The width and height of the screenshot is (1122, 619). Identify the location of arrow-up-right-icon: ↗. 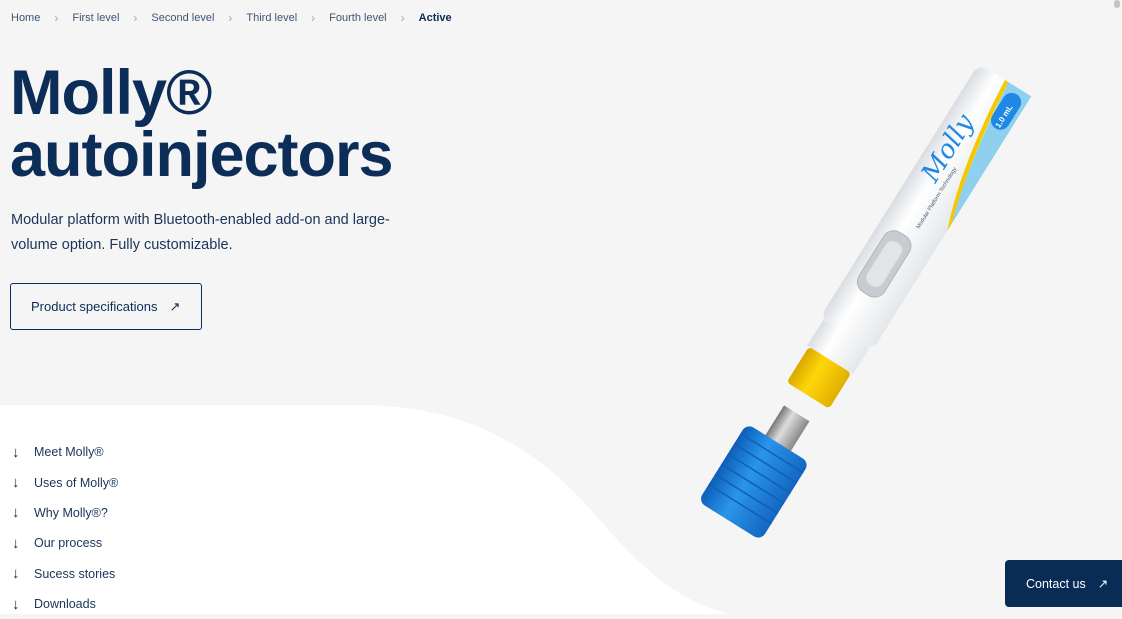
(1103, 584).